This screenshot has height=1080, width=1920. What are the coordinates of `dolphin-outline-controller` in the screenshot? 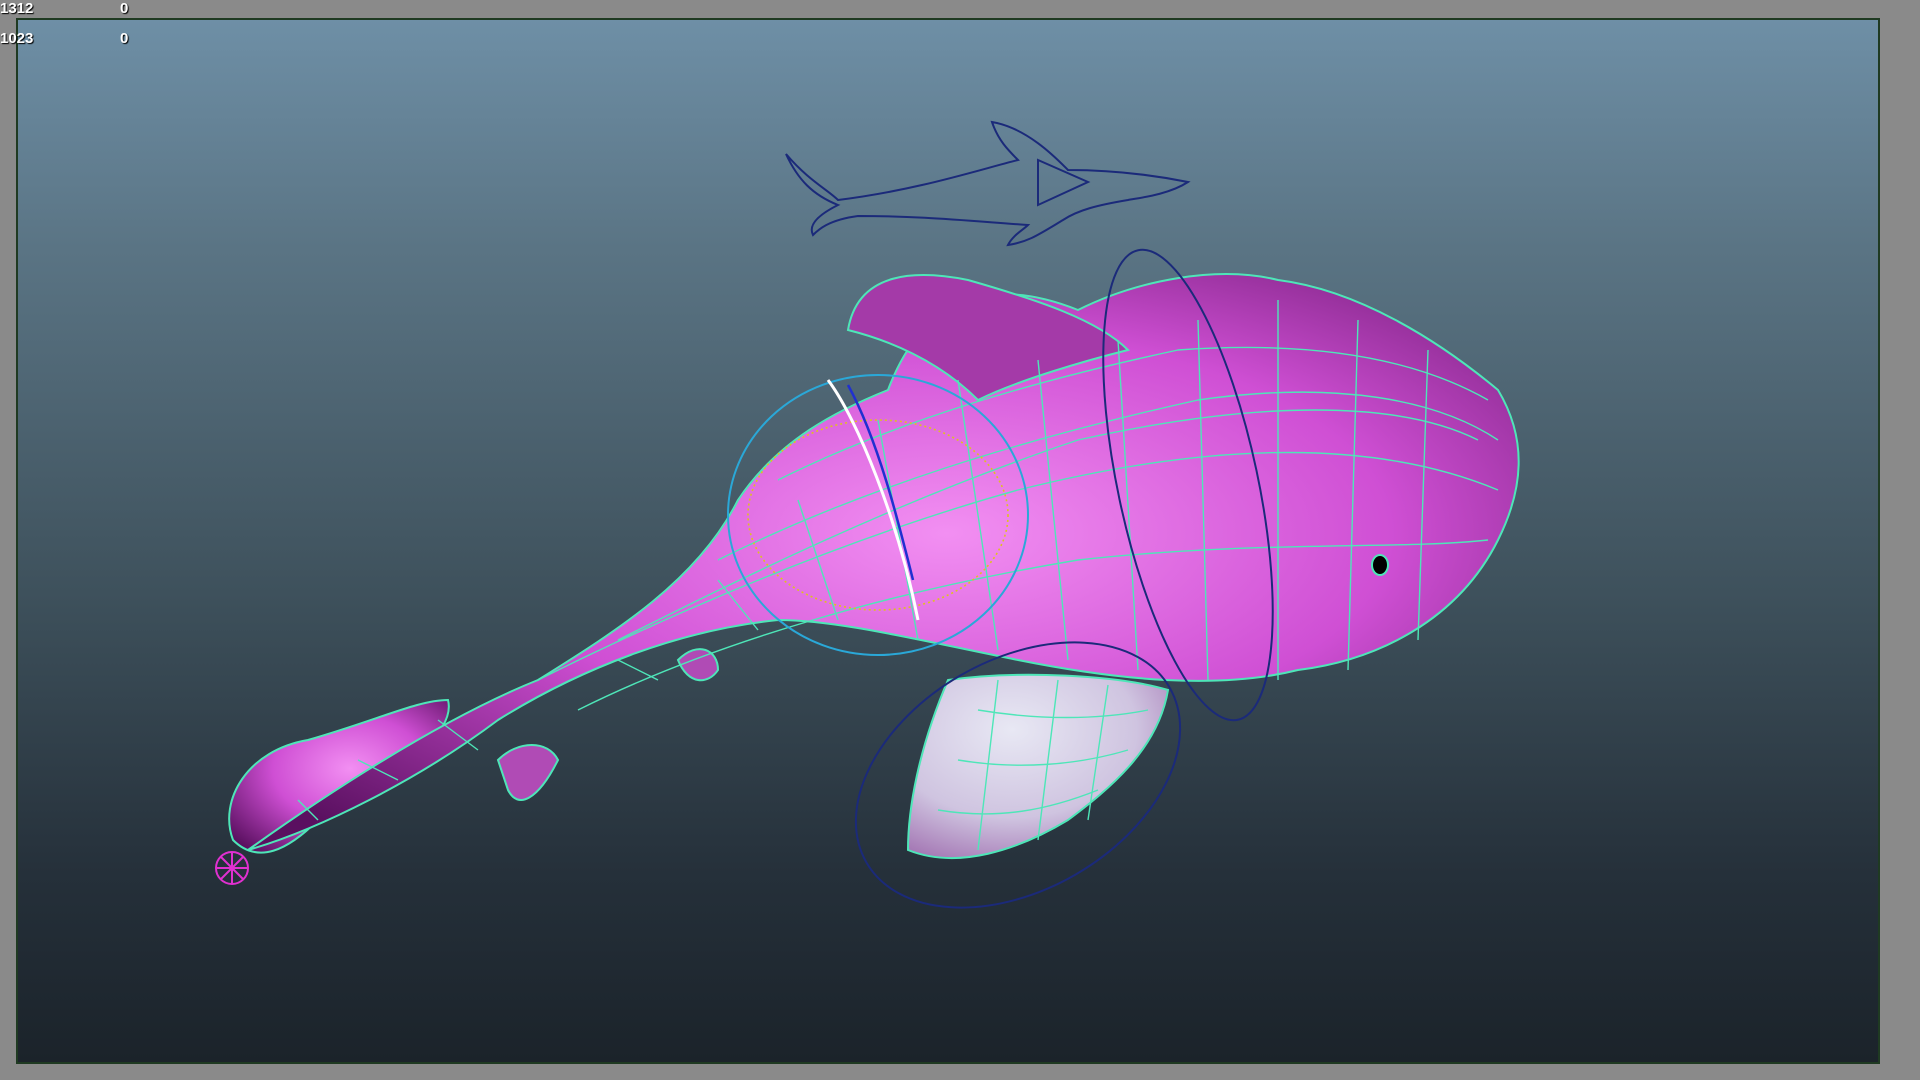 It's located at (988, 183).